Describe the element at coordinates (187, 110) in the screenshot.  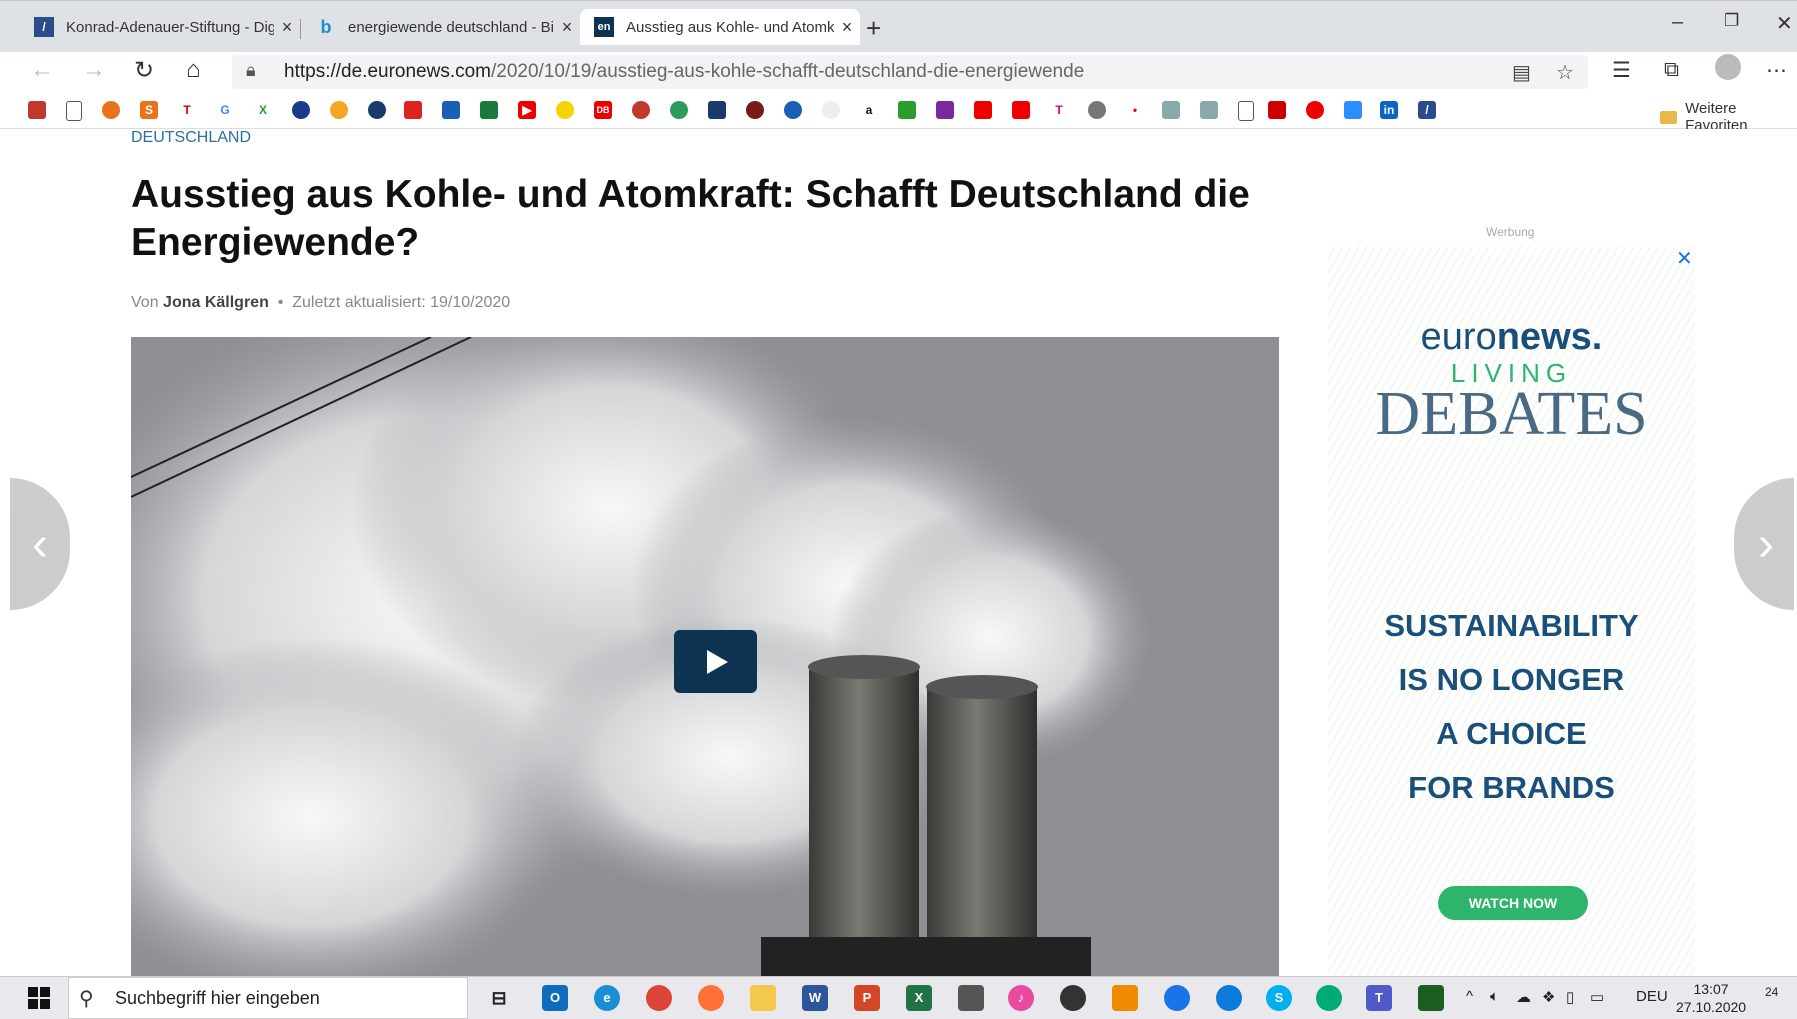
I see `bookmark-icon: T` at that location.